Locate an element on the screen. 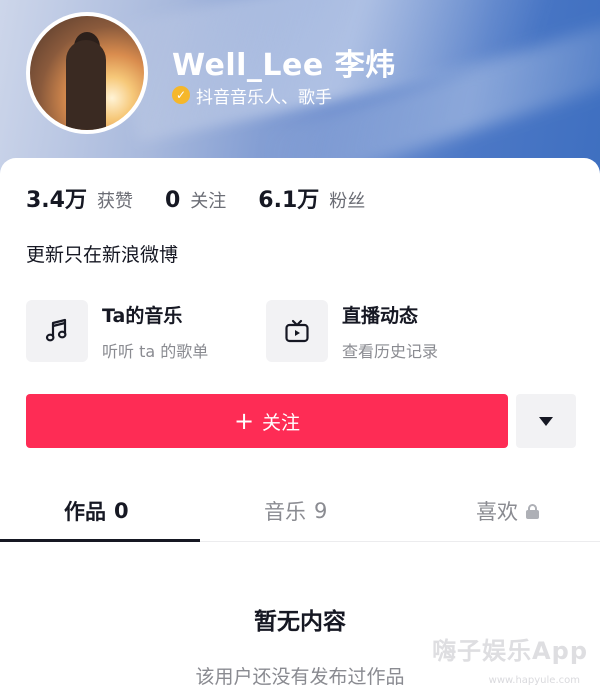 The image size is (600, 696). active-tab-indicator is located at coordinates (100, 540).